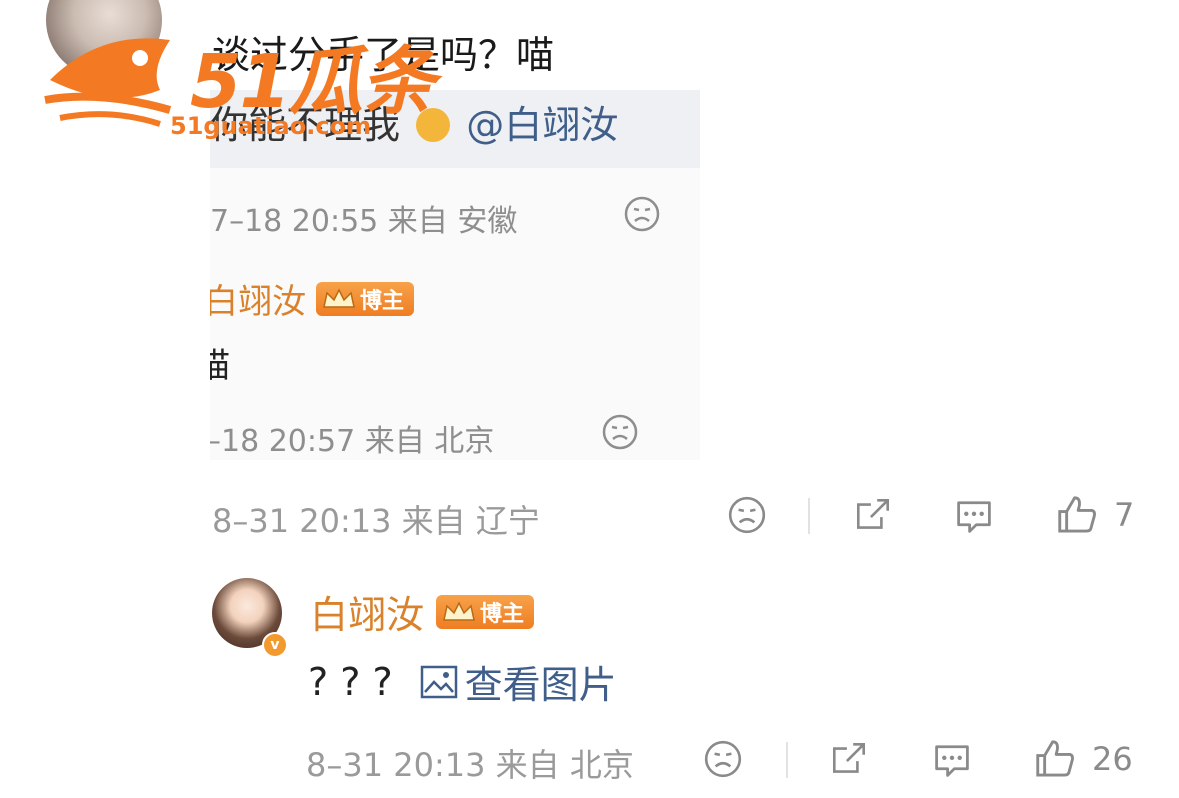 This screenshot has height=798, width=1179. Describe the element at coordinates (382, 301) in the screenshot. I see `embedded-badge-label: 博主` at that location.